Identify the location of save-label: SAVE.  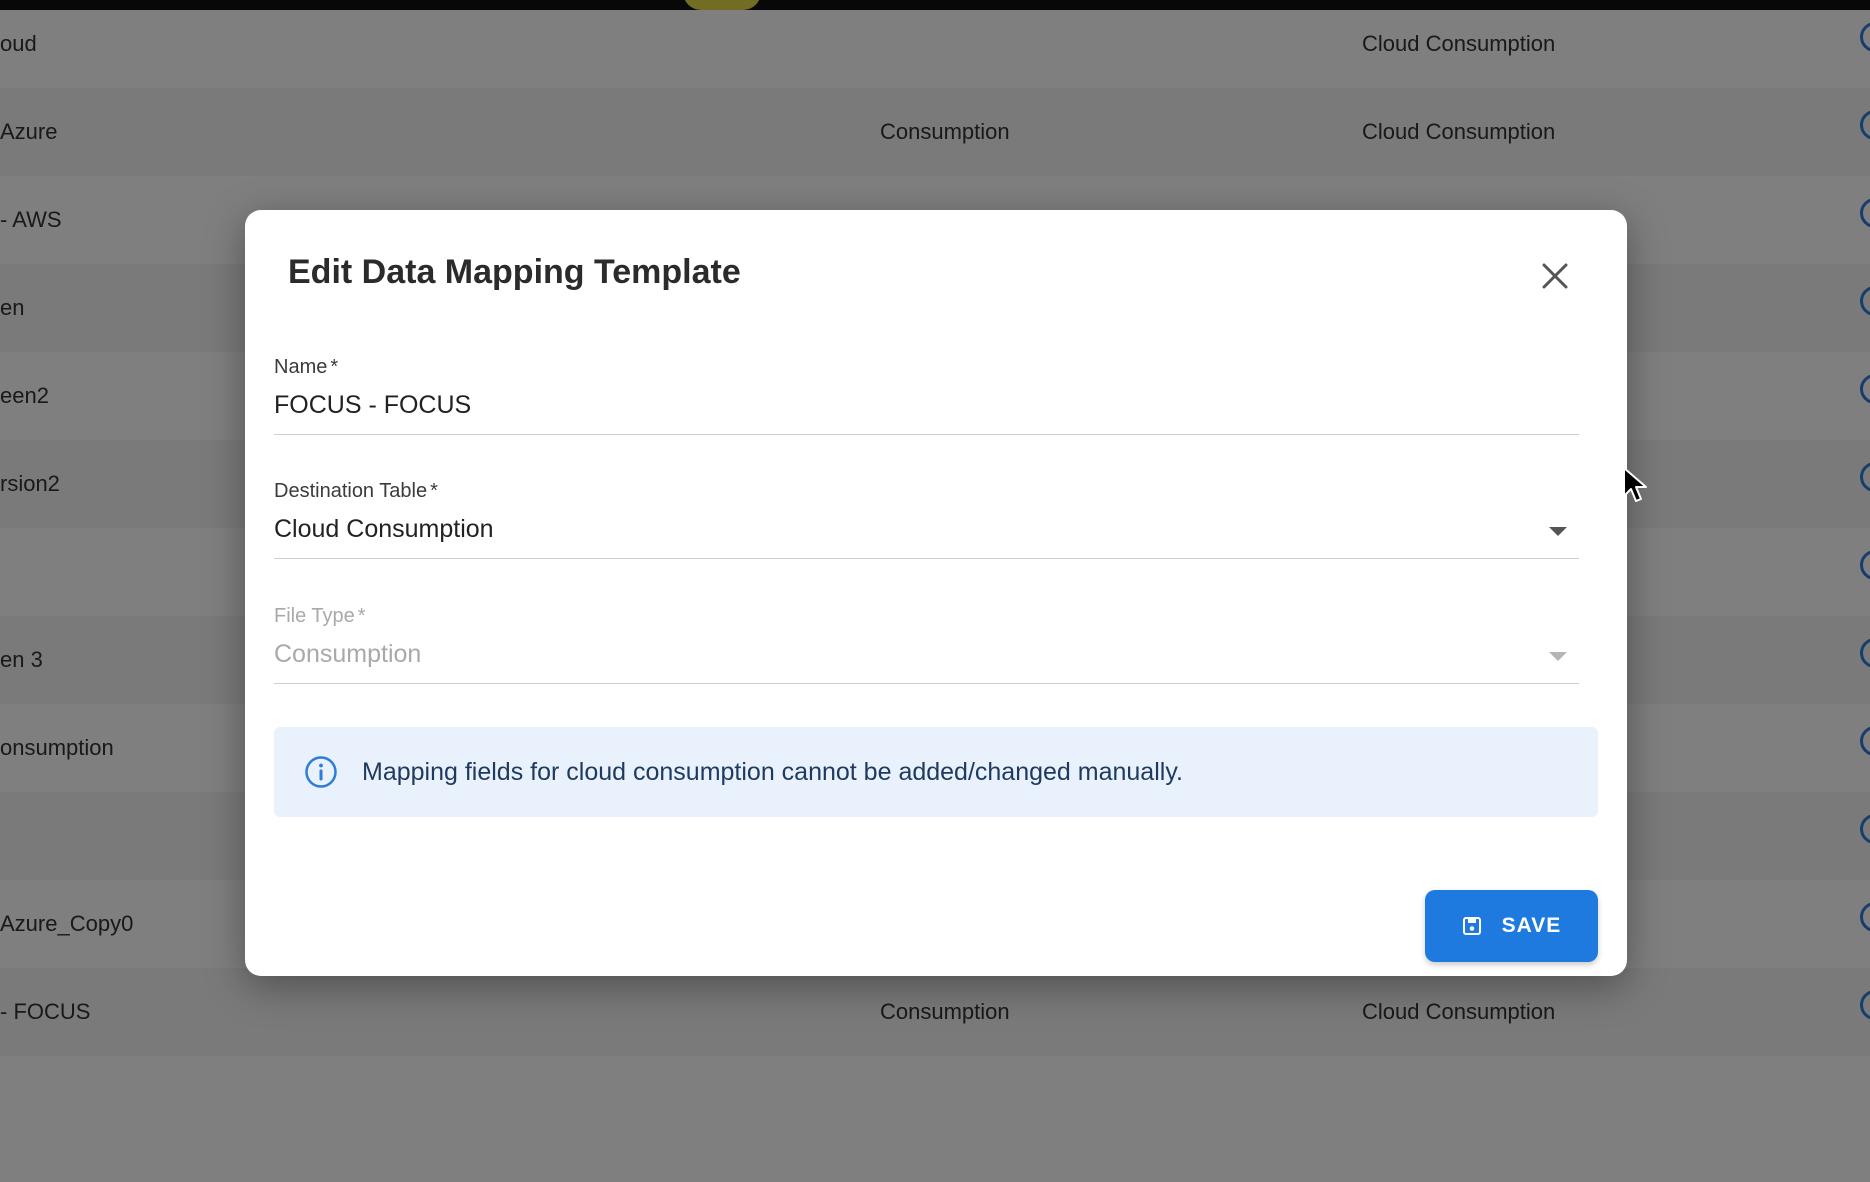
(1531, 925).